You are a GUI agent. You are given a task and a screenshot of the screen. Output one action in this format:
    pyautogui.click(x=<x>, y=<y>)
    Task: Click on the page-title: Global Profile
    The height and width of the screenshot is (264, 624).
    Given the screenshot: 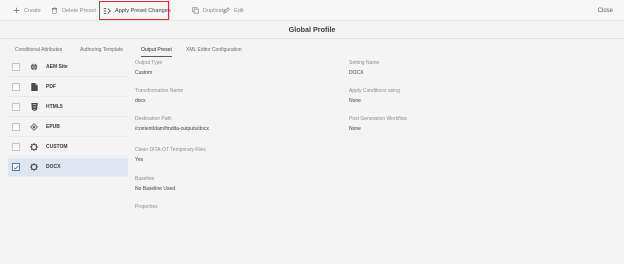 What is the action you would take?
    pyautogui.click(x=312, y=29)
    